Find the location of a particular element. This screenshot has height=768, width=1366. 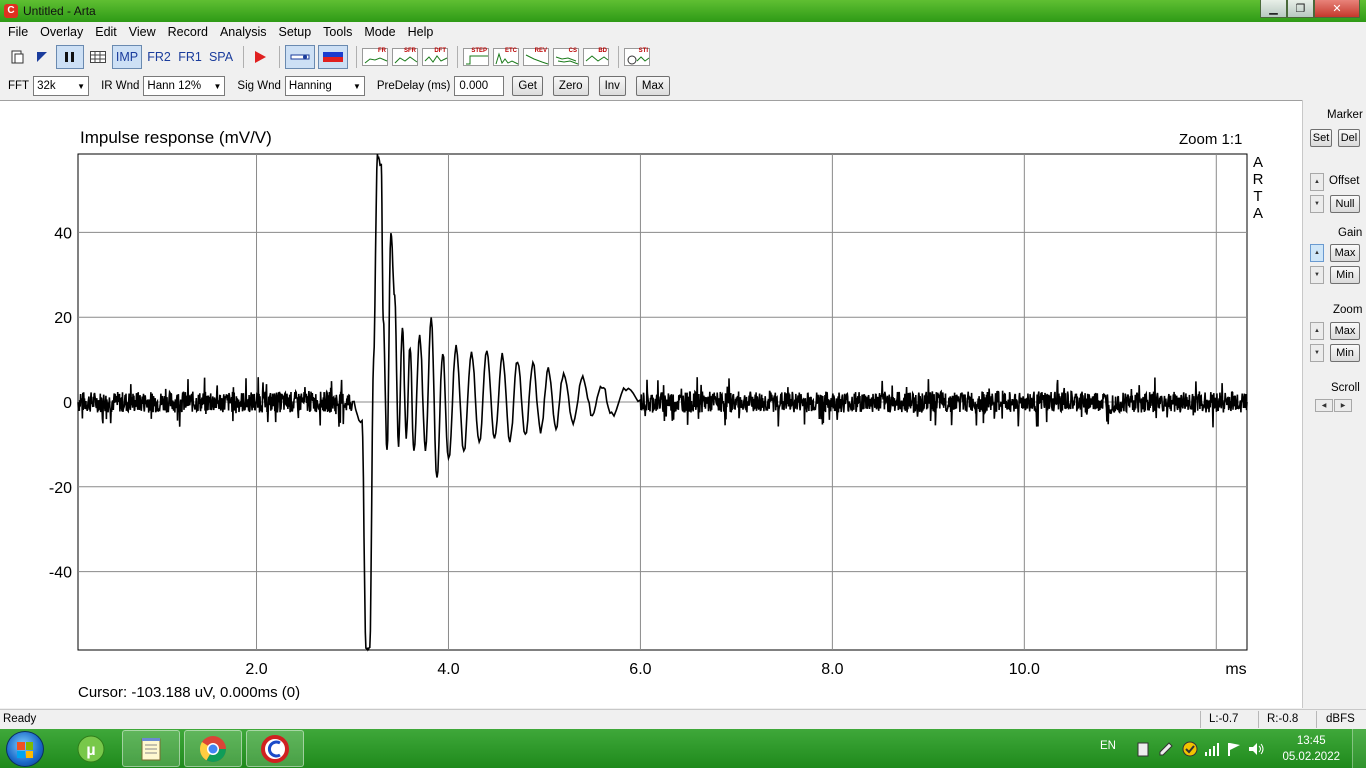

get-button: Get is located at coordinates (527, 86).